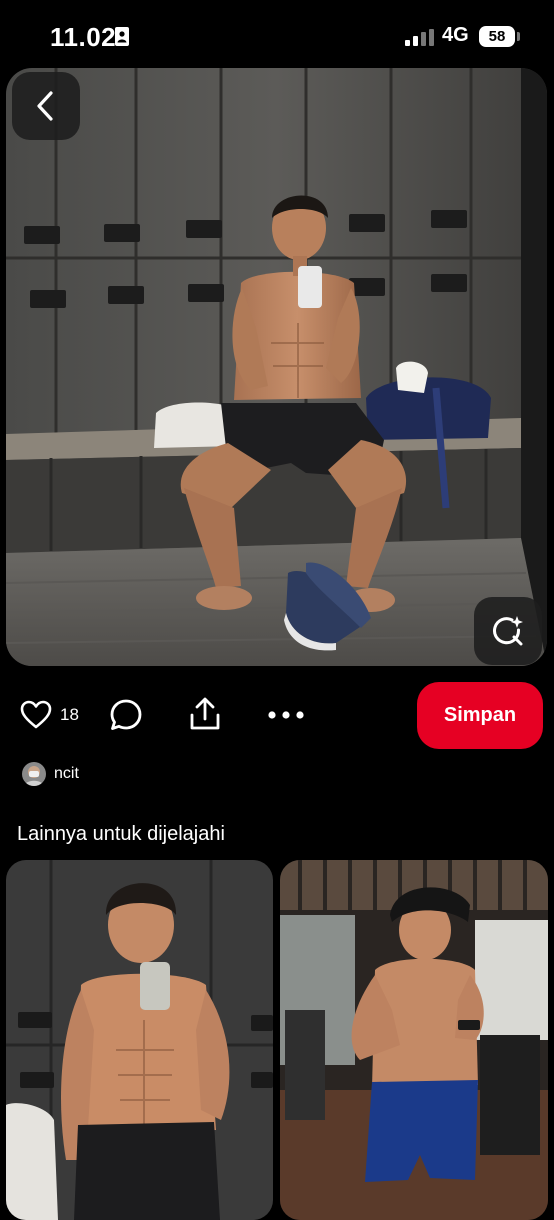 The height and width of the screenshot is (1220, 554). Describe the element at coordinates (34, 774) in the screenshot. I see `avatar` at that location.